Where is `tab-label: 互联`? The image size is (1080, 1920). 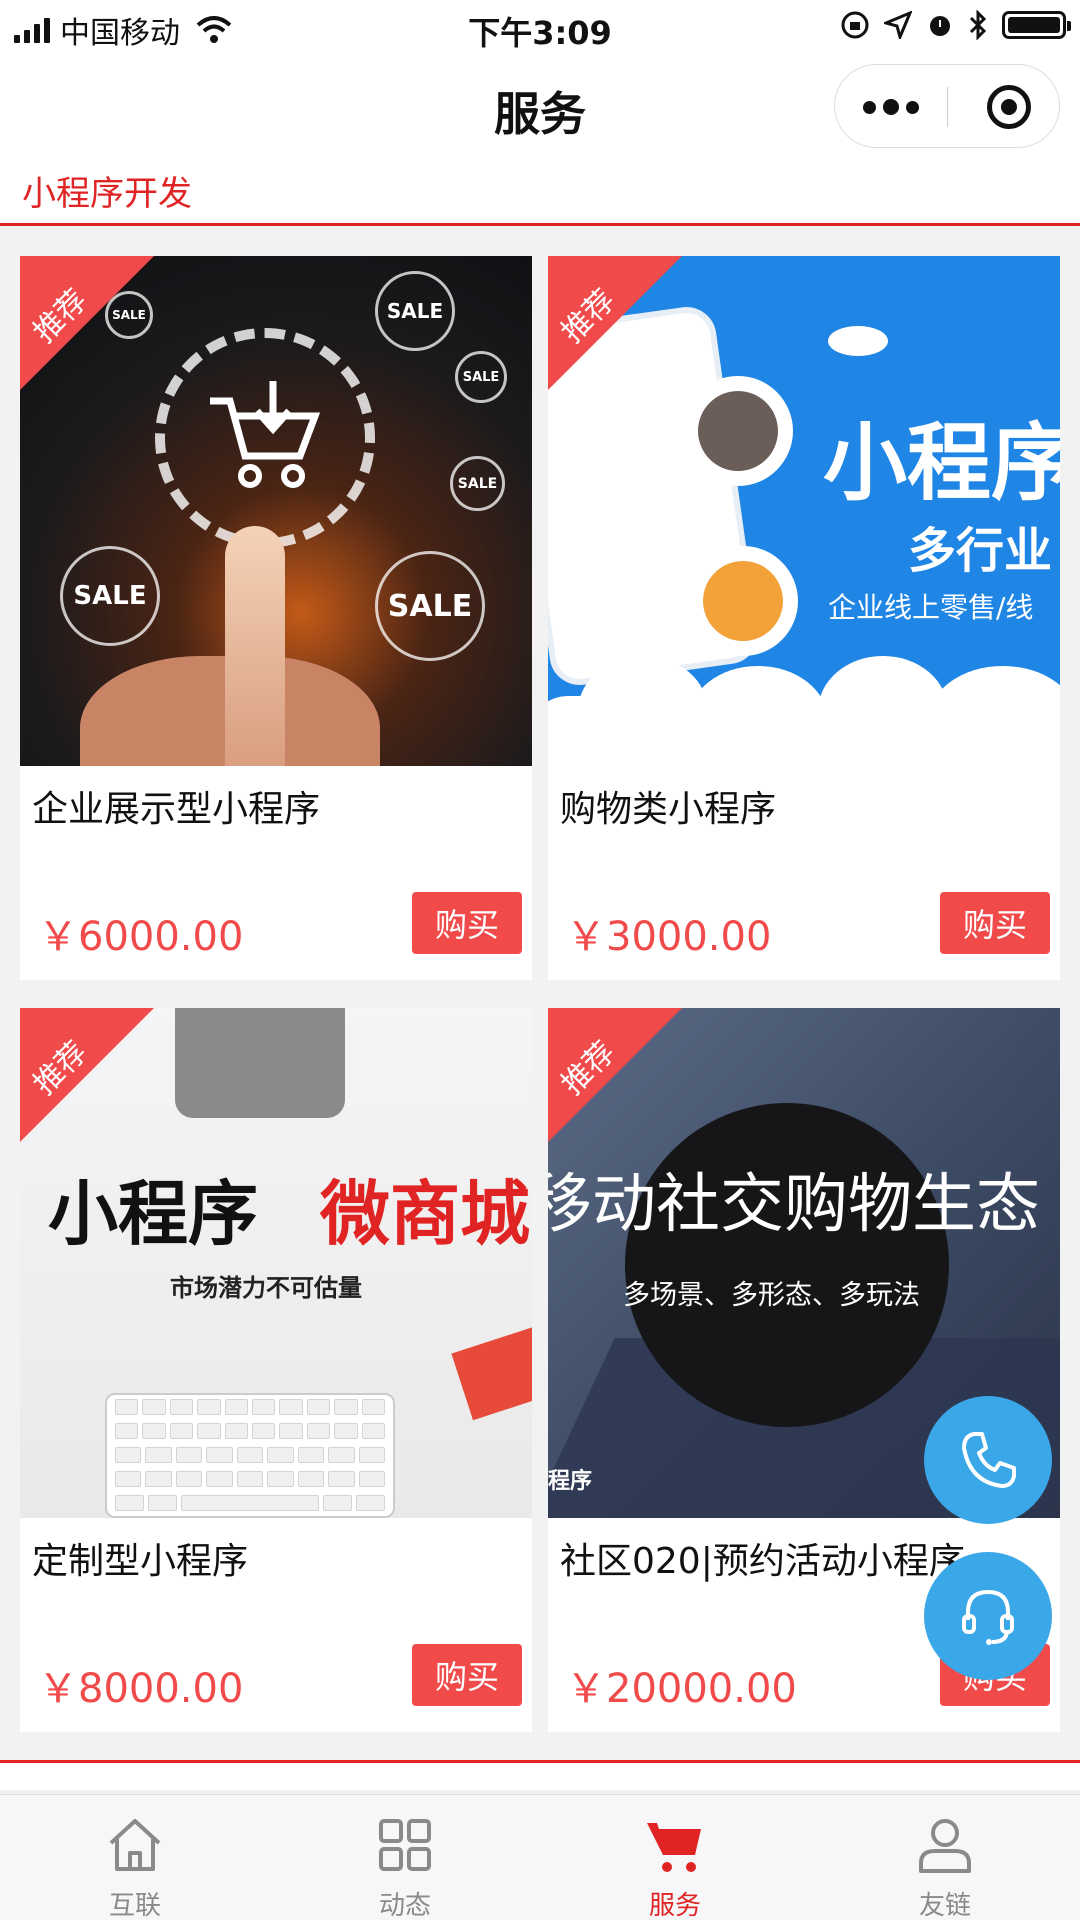 tab-label: 互联 is located at coordinates (134, 1905).